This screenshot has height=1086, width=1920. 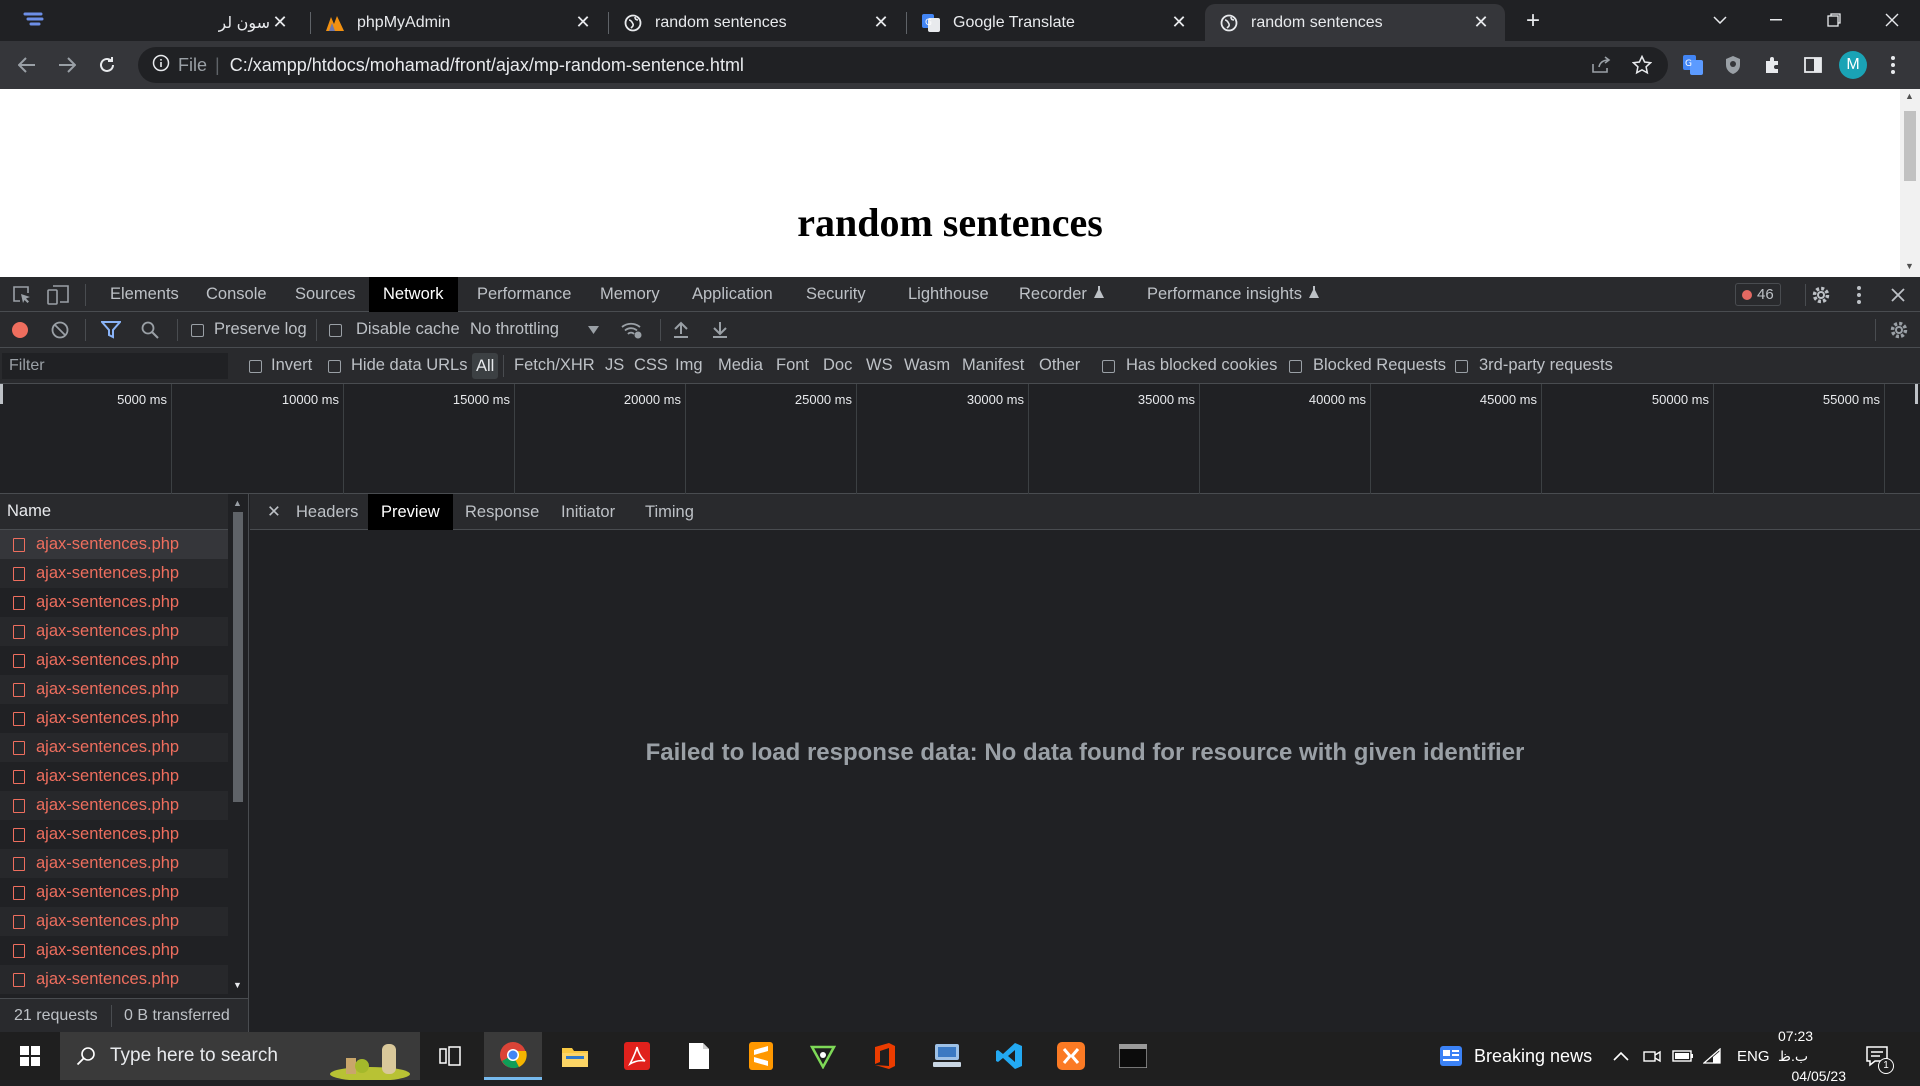 What do you see at coordinates (327, 512) in the screenshot?
I see `details-tab-headers: Headers` at bounding box center [327, 512].